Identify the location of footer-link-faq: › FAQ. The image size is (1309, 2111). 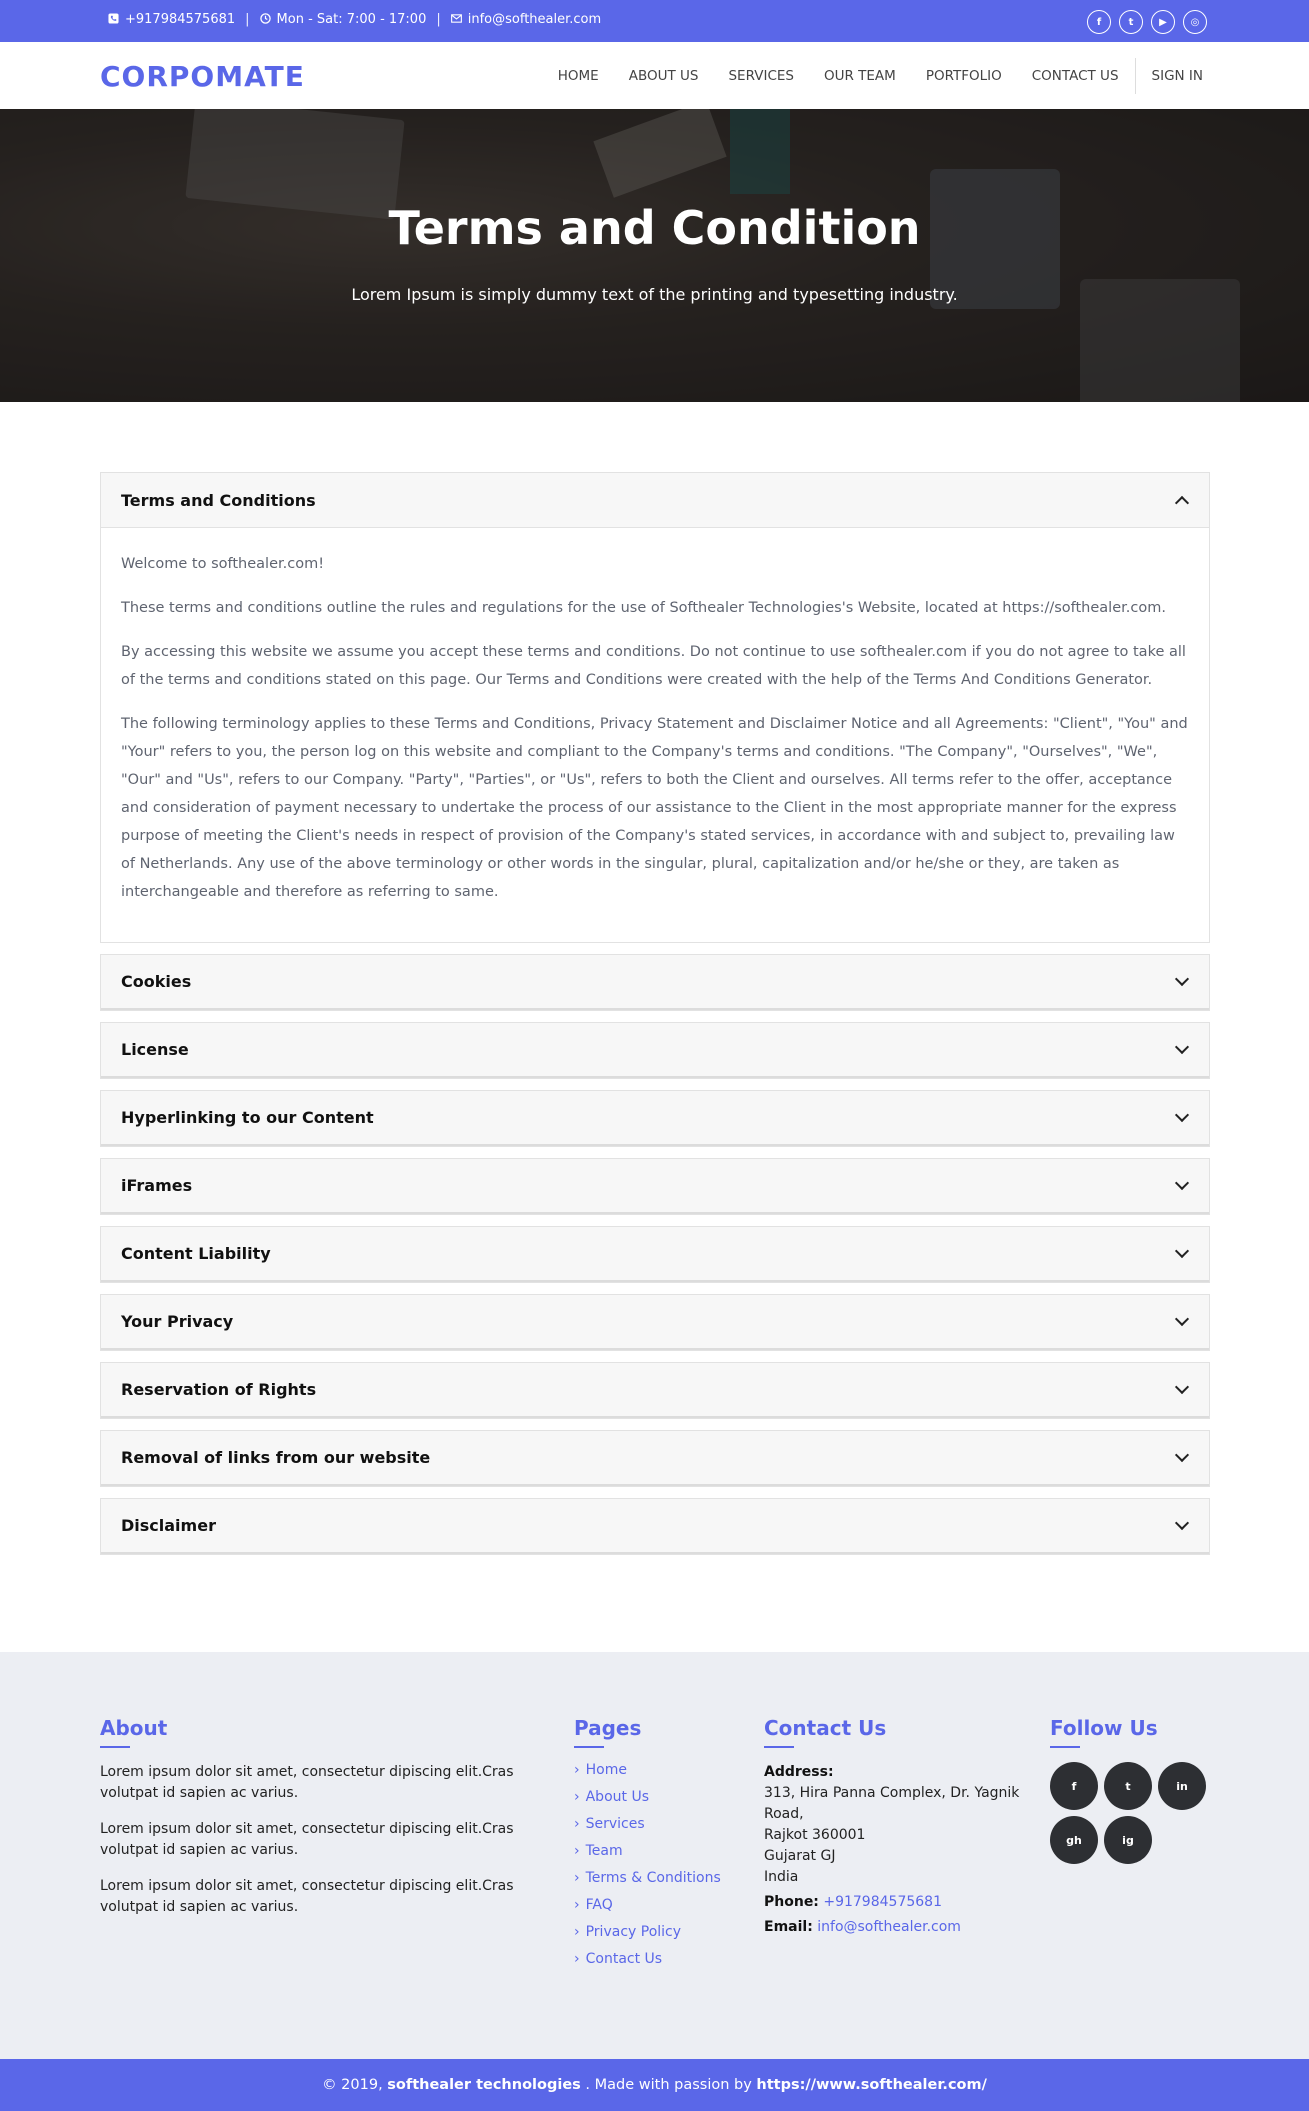
(664, 1905).